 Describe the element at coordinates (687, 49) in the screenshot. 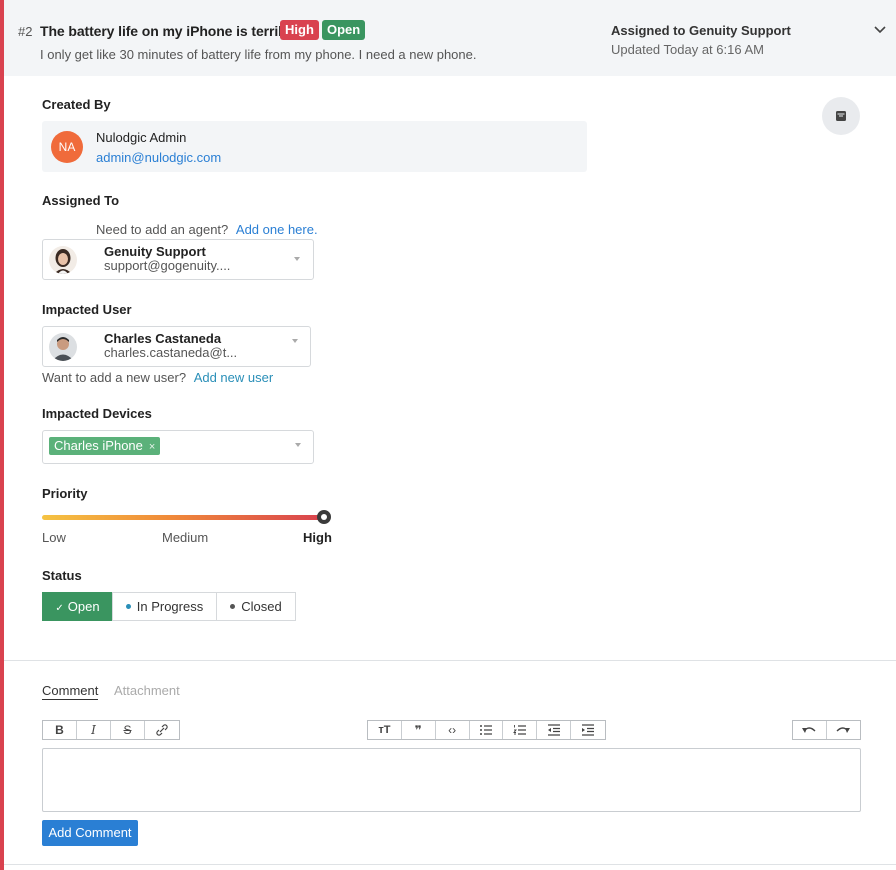

I see `updated-timestamp: Updated Today at 6:16 AM` at that location.